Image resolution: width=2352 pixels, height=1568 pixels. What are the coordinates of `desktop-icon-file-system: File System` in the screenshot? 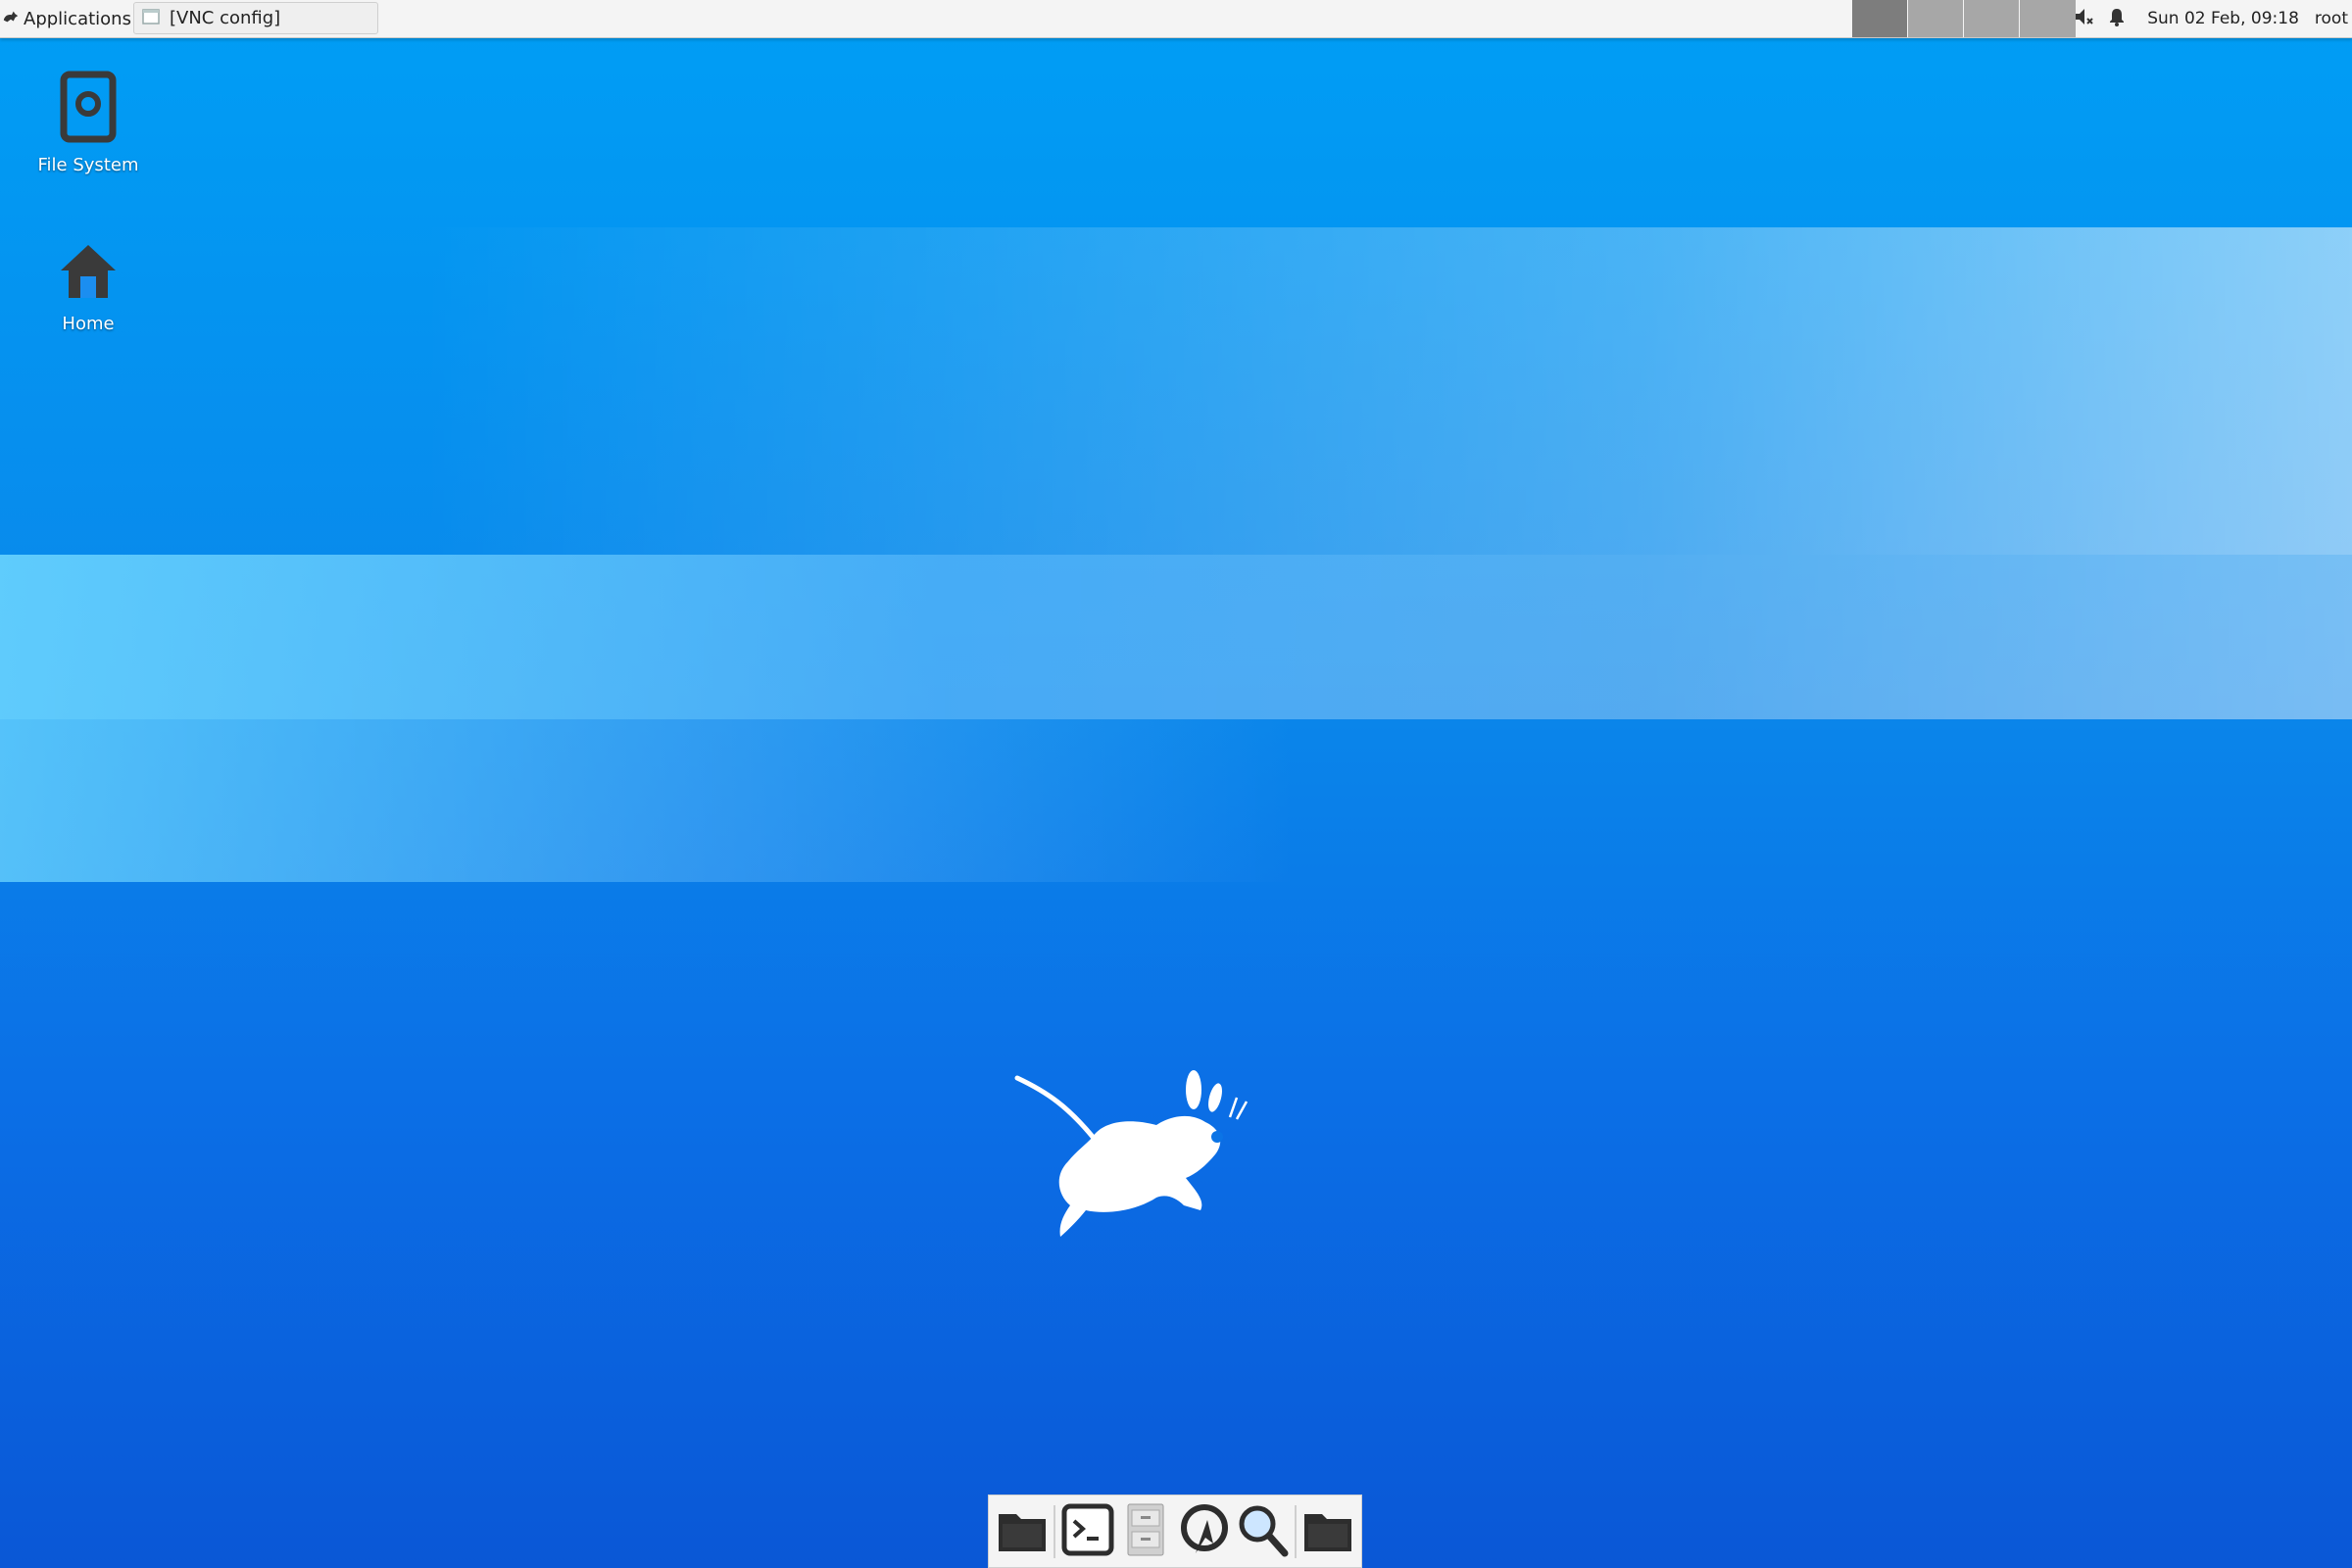 It's located at (88, 123).